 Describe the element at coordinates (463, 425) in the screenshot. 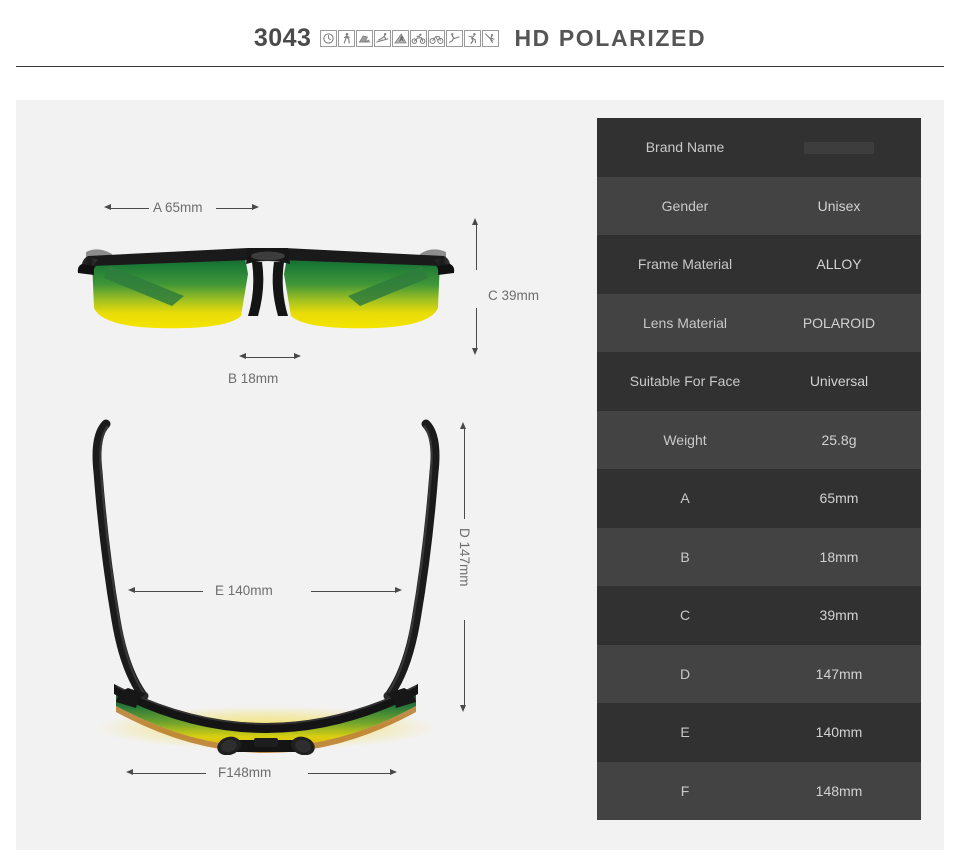

I see `dim-d-arrow-up` at that location.